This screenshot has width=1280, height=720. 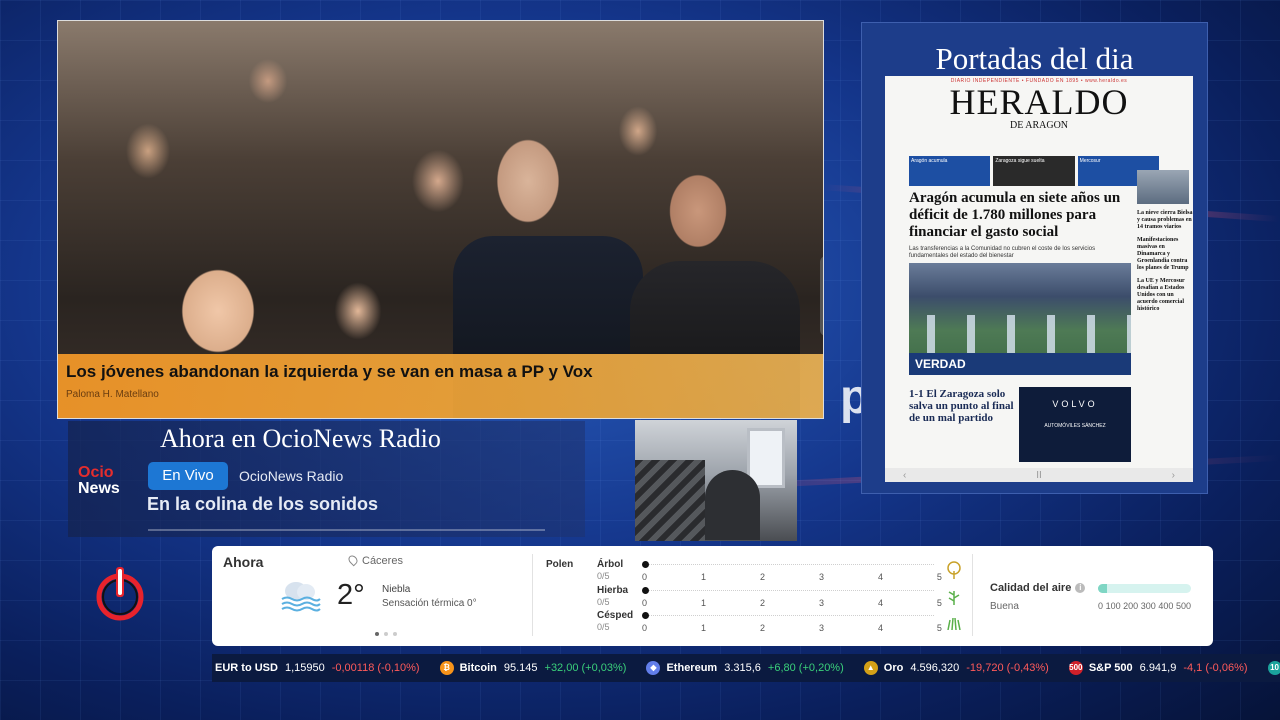 What do you see at coordinates (954, 598) in the screenshot?
I see `grass-icon` at bounding box center [954, 598].